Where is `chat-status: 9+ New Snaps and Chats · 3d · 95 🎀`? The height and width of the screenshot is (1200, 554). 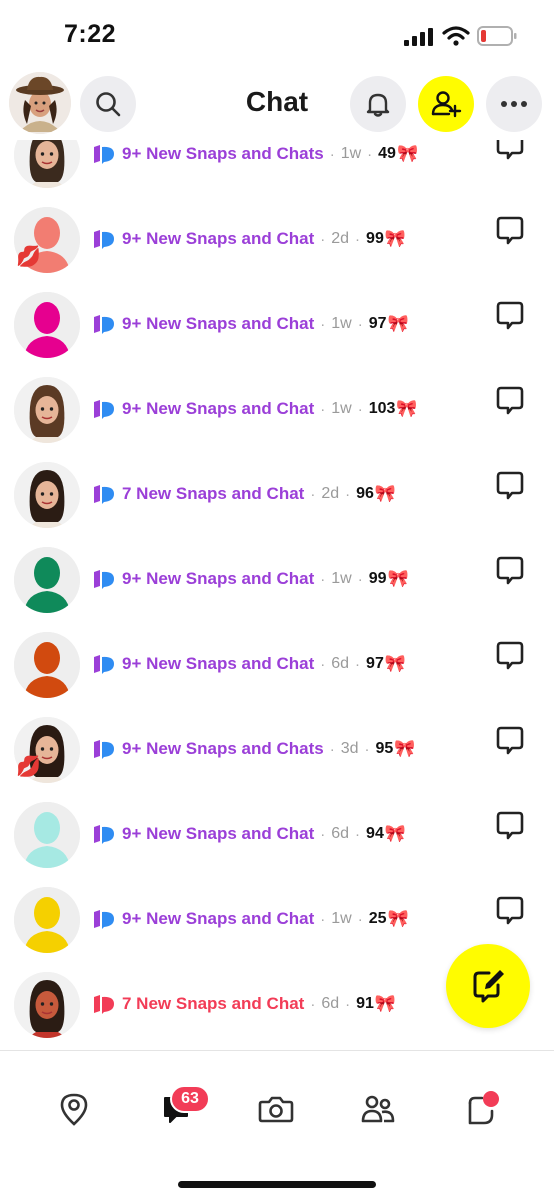 chat-status: 9+ New Snaps and Chats · 3d · 95 🎀 is located at coordinates (253, 749).